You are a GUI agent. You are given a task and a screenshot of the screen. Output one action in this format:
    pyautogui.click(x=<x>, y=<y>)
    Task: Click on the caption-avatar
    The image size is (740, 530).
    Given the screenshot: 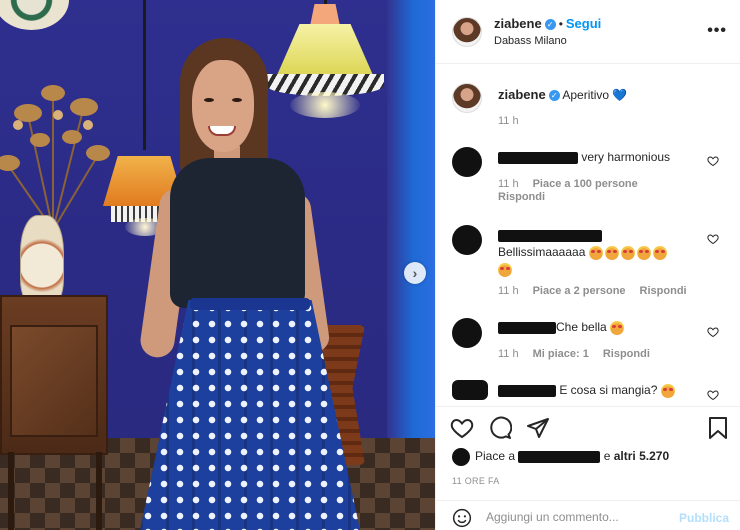 What is the action you would take?
    pyautogui.click(x=467, y=98)
    